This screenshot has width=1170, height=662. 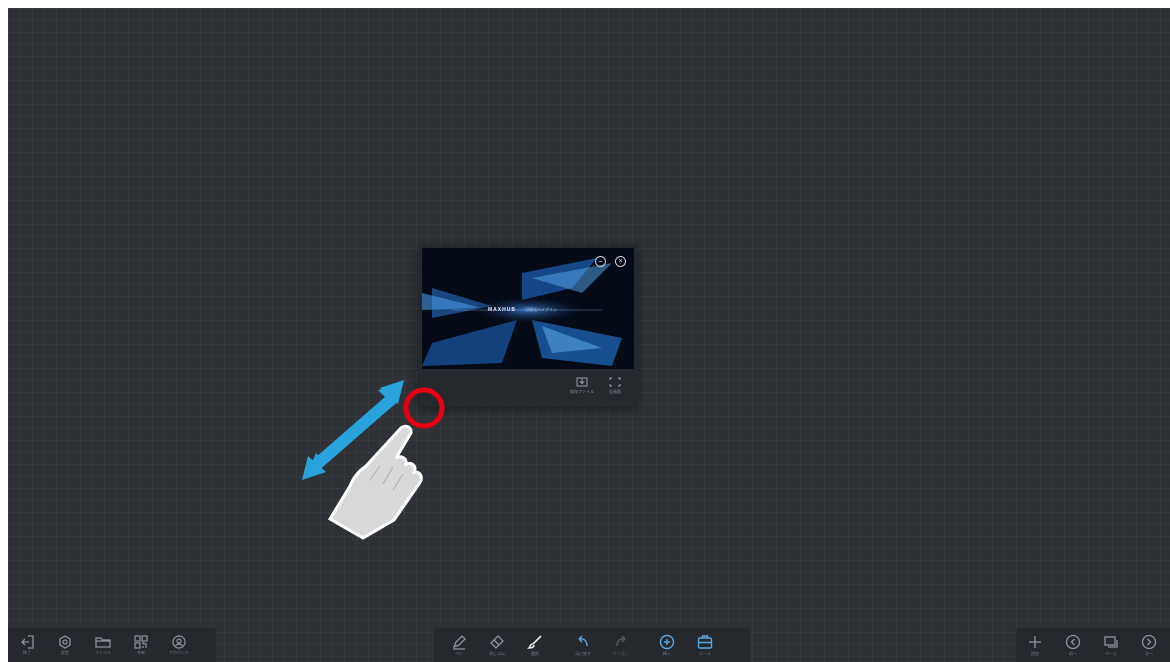 I want to click on exit-button: 終了, so click(x=27, y=645).